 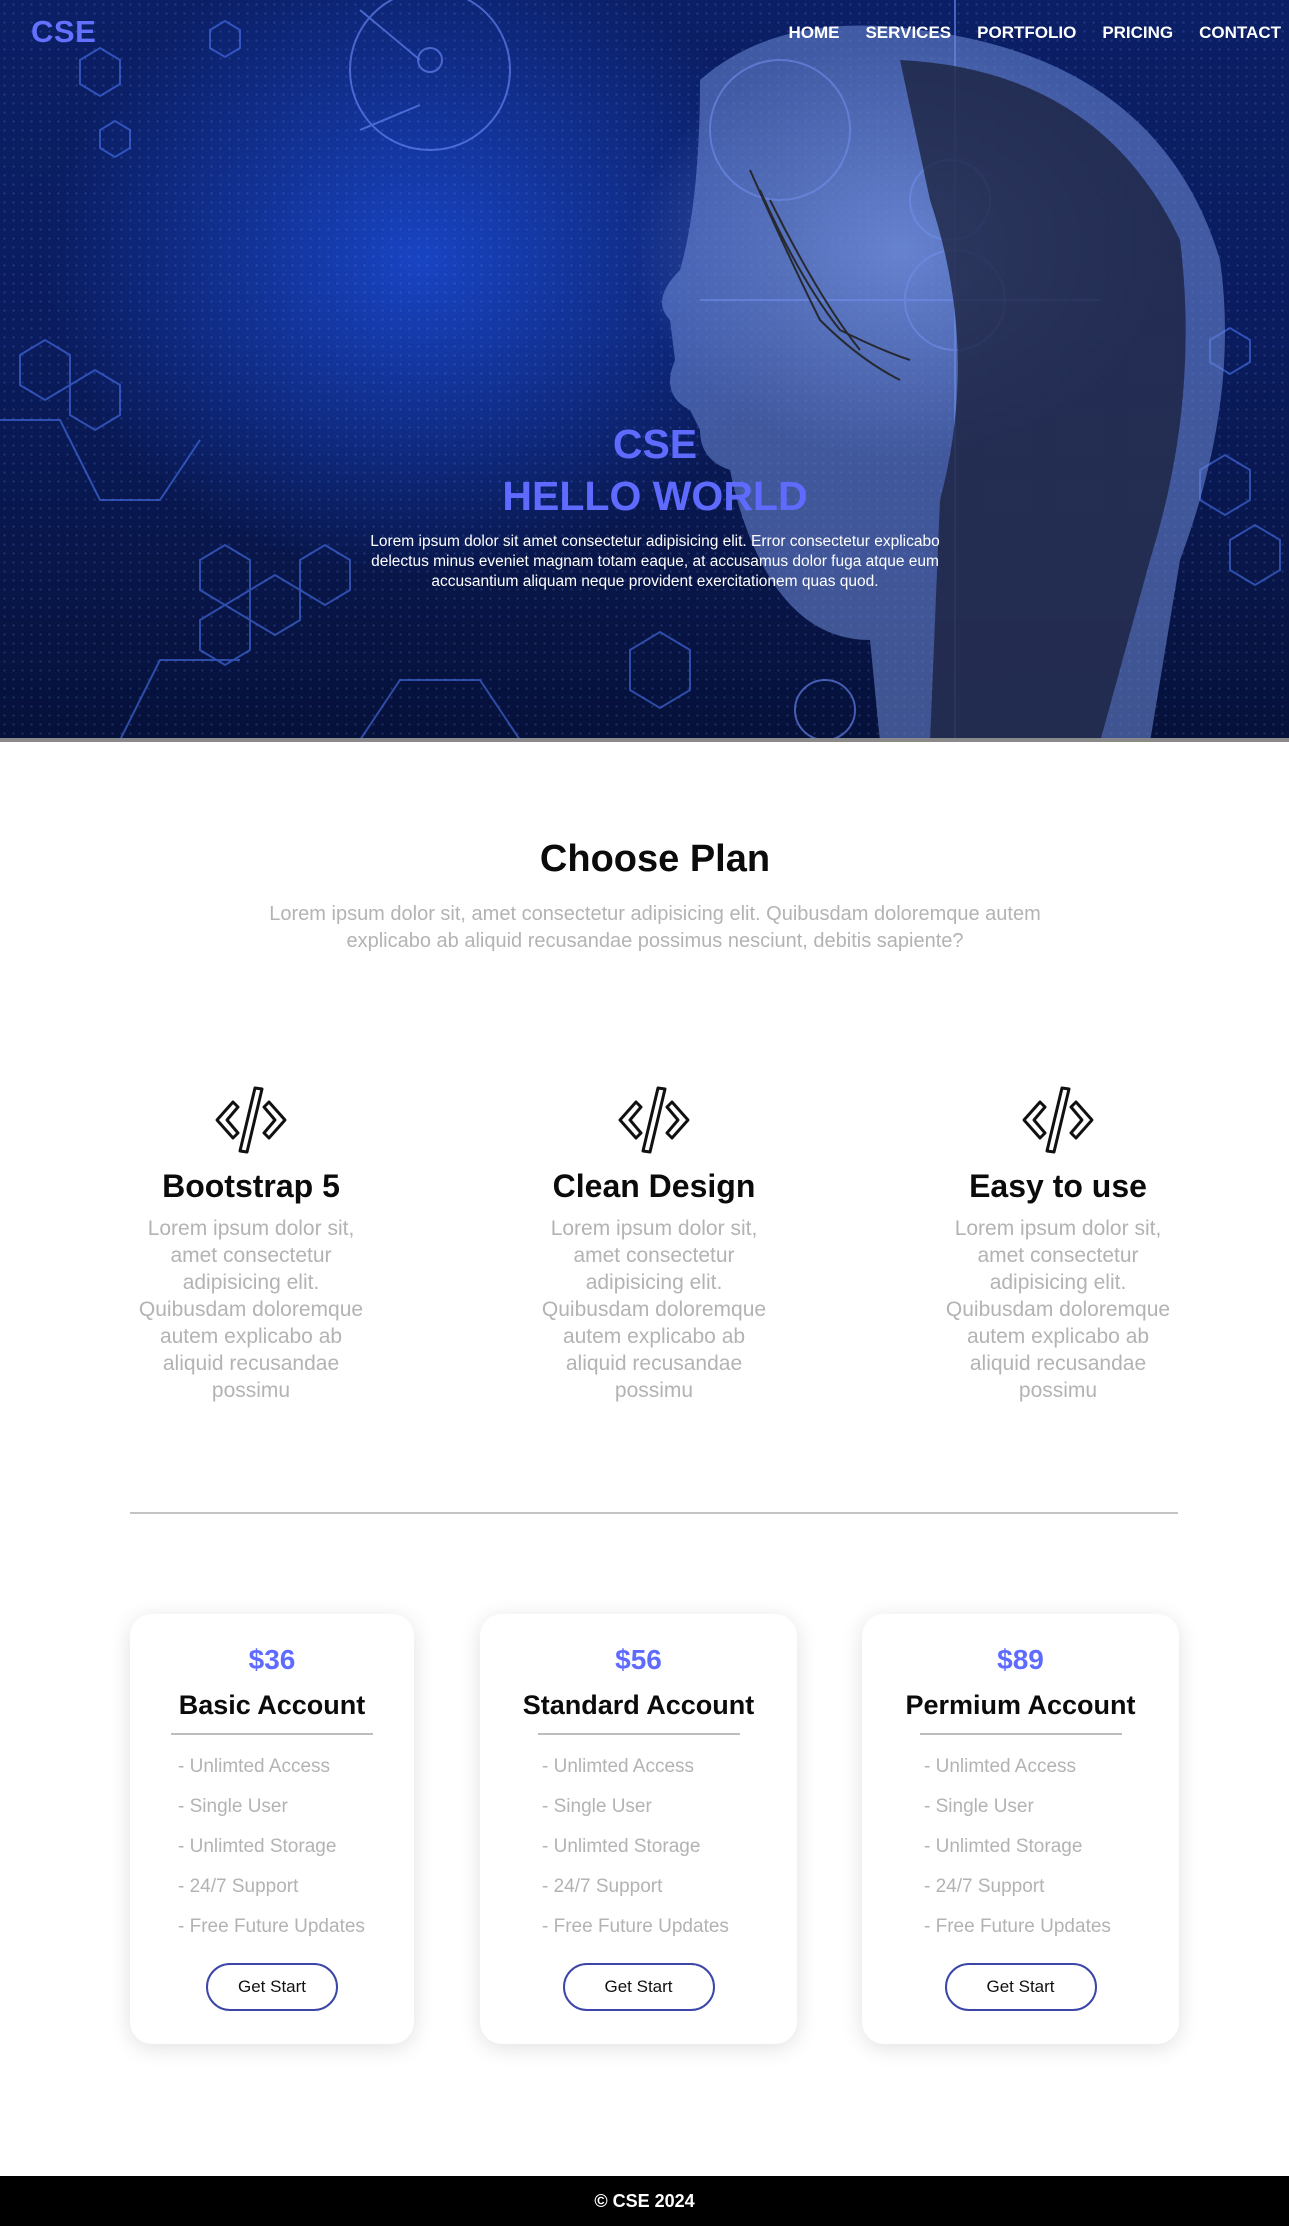 I want to click on plan-name: Standard Account, so click(x=638, y=1705).